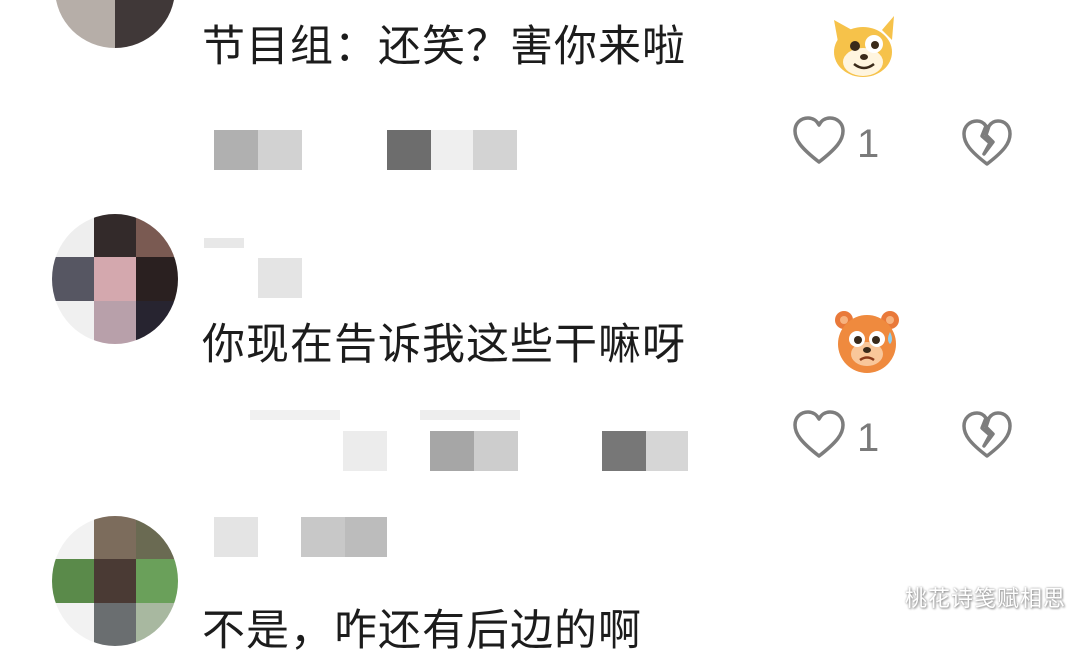  I want to click on comment-text: 节目组：还笑？害你来啦, so click(444, 47).